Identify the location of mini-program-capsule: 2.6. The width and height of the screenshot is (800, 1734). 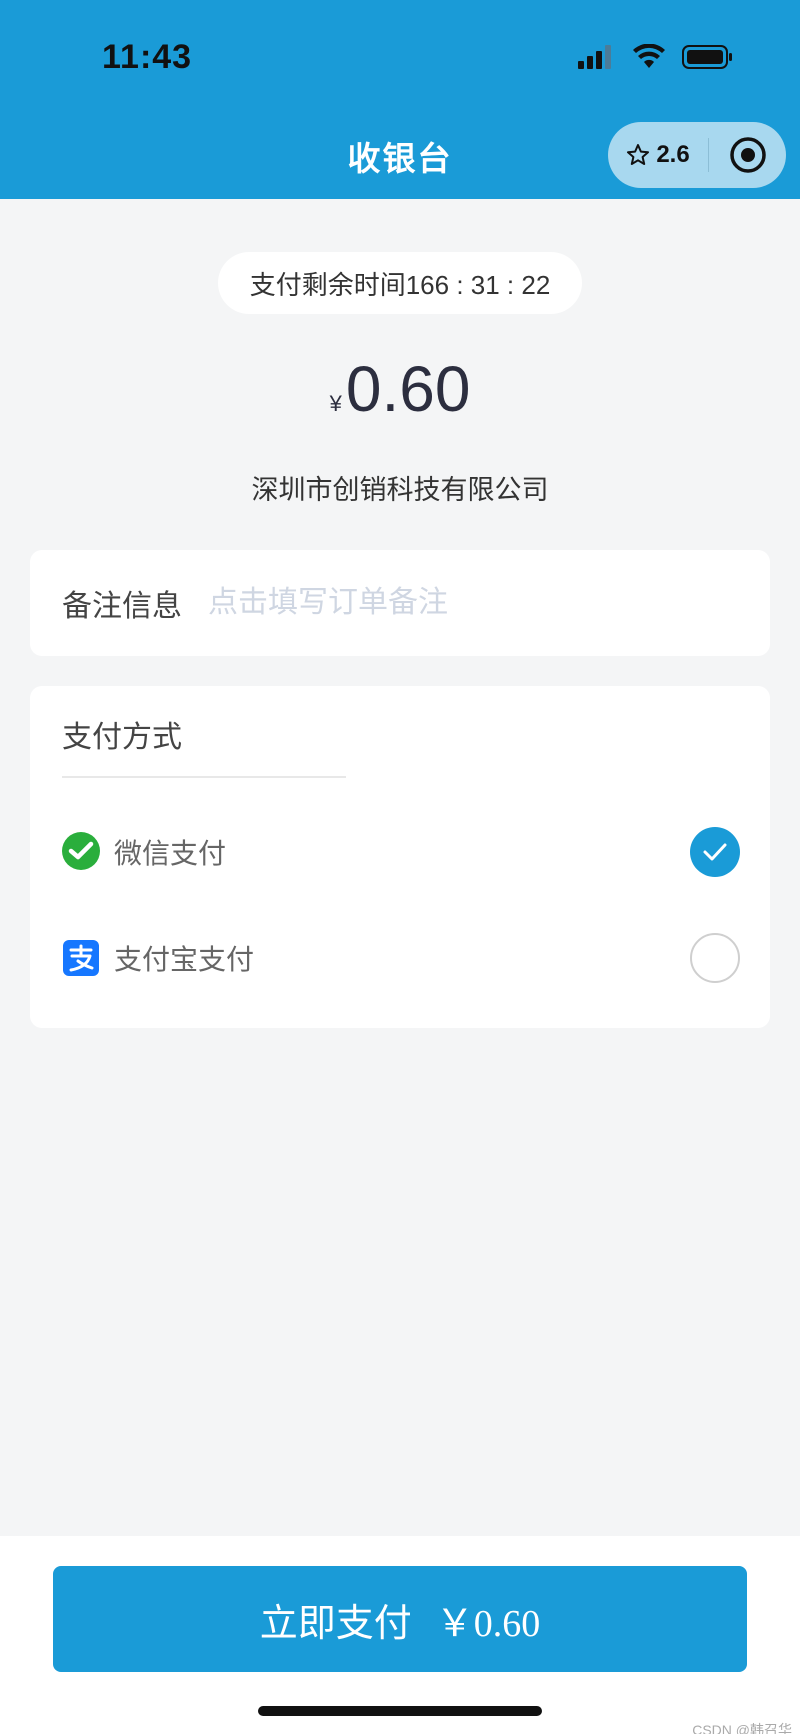
(697, 155).